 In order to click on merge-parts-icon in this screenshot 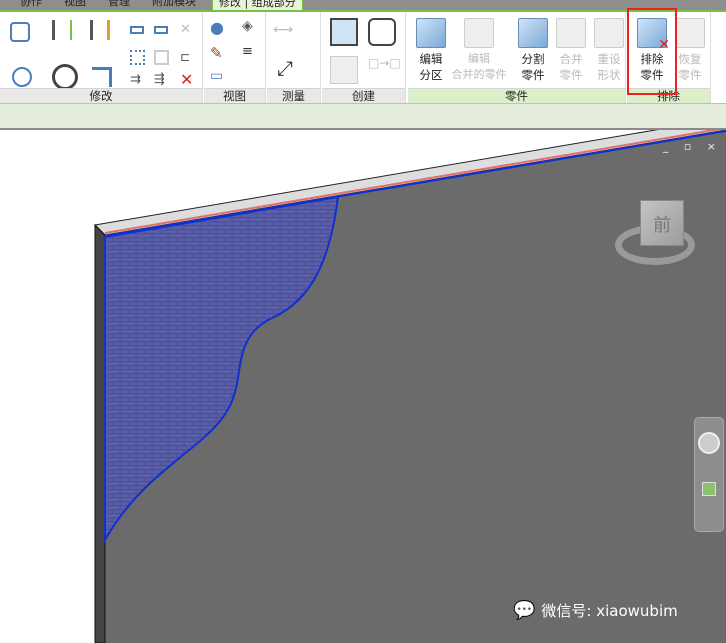, I will do `click(571, 33)`.